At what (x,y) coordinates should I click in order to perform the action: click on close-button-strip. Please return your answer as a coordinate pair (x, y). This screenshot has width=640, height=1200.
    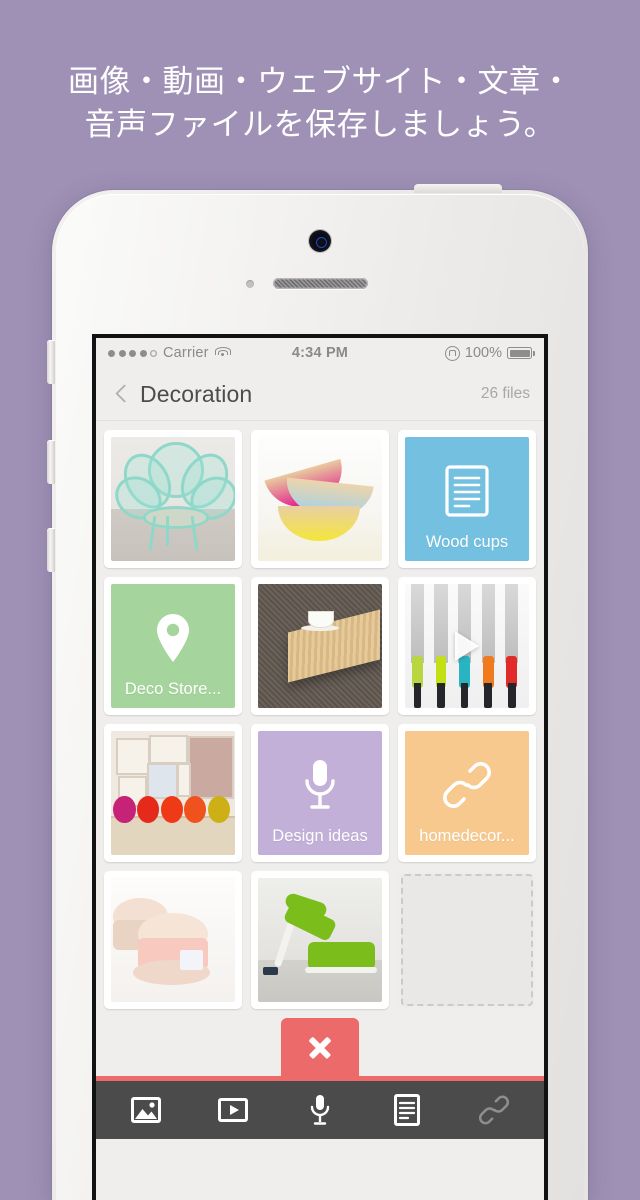
    Looking at the image, I should click on (320, 1047).